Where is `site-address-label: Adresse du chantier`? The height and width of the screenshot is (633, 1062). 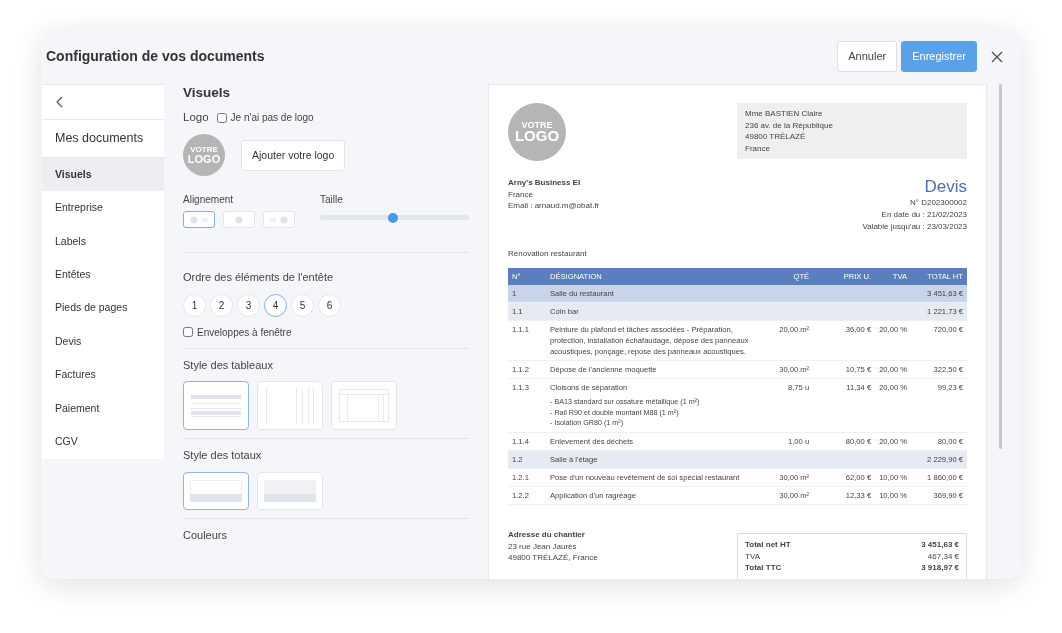 site-address-label: Adresse du chantier is located at coordinates (547, 535).